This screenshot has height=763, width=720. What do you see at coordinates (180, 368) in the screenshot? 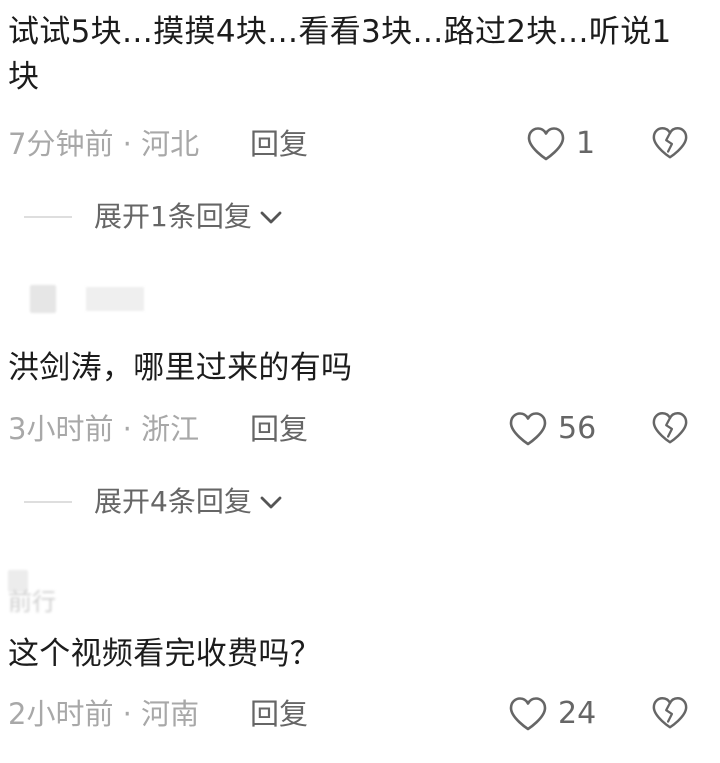
I see `comment-text: 洪剑涛，哪里过来的有吗` at bounding box center [180, 368].